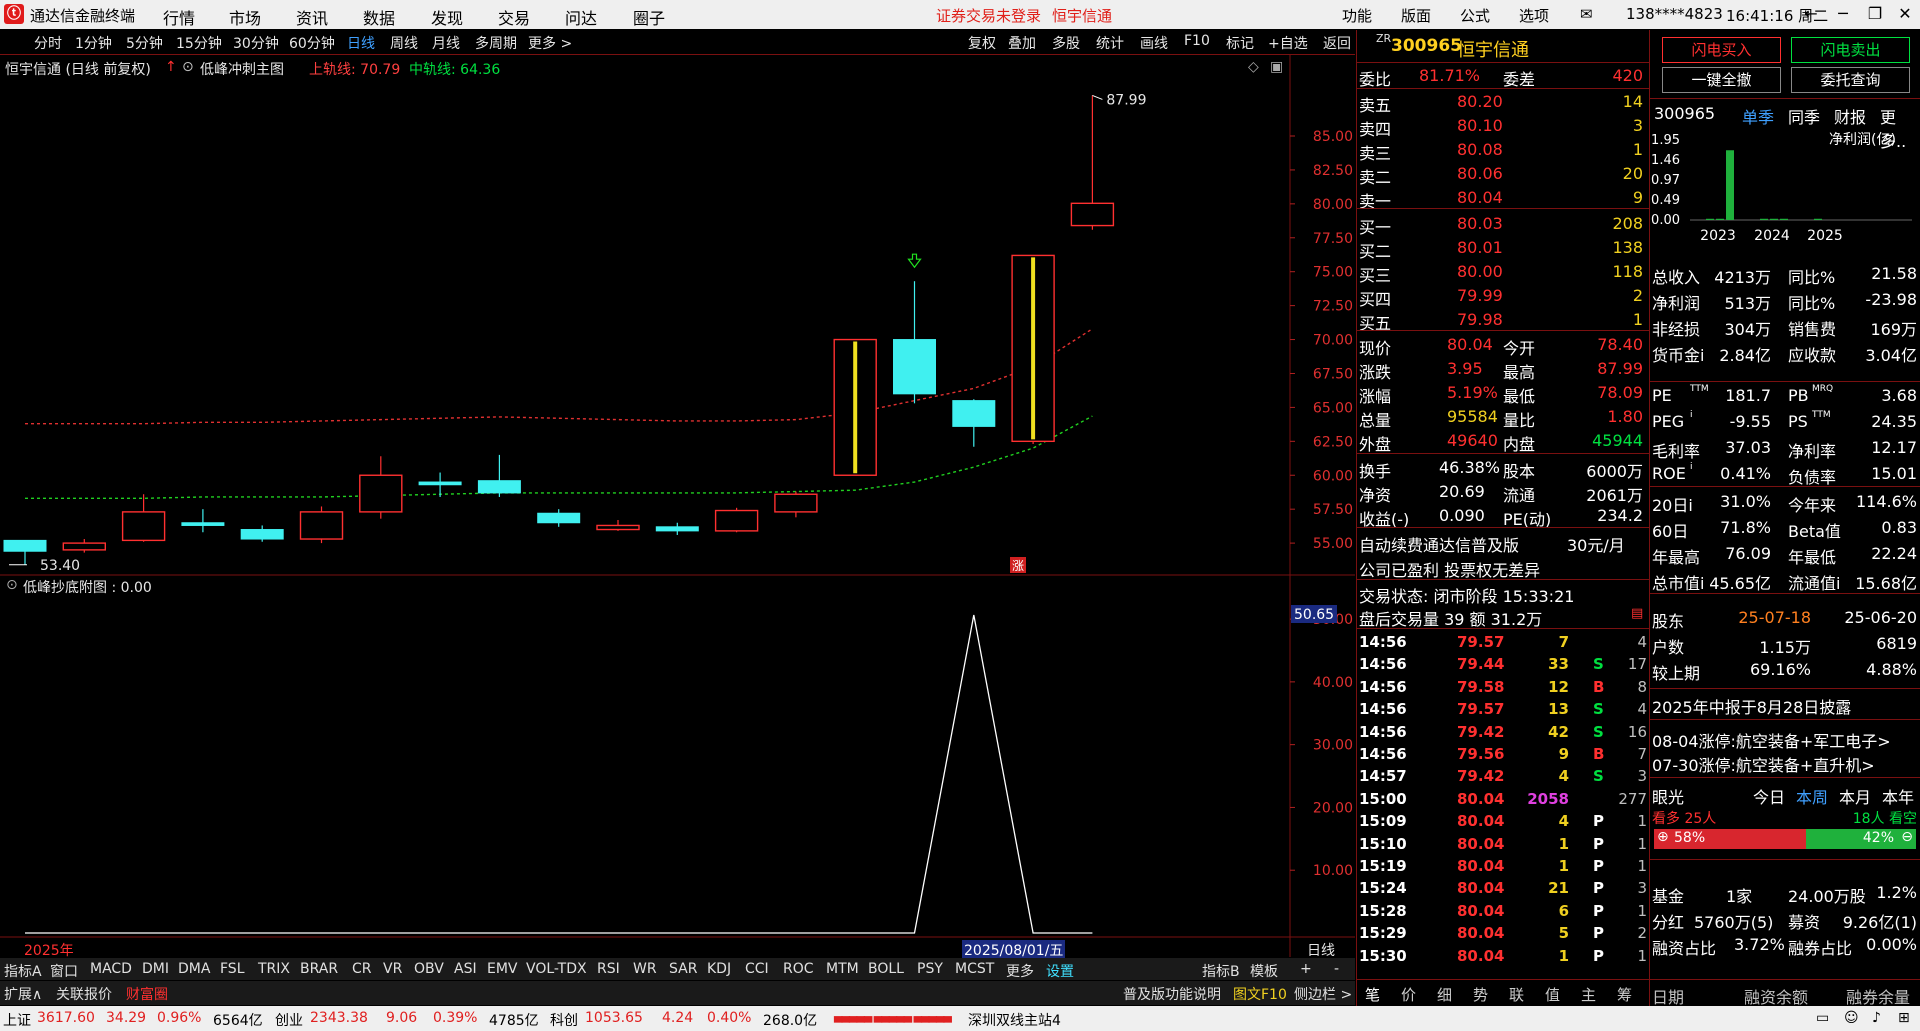  What do you see at coordinates (1769, 796) in the screenshot?
I see `tab-today: 今日` at bounding box center [1769, 796].